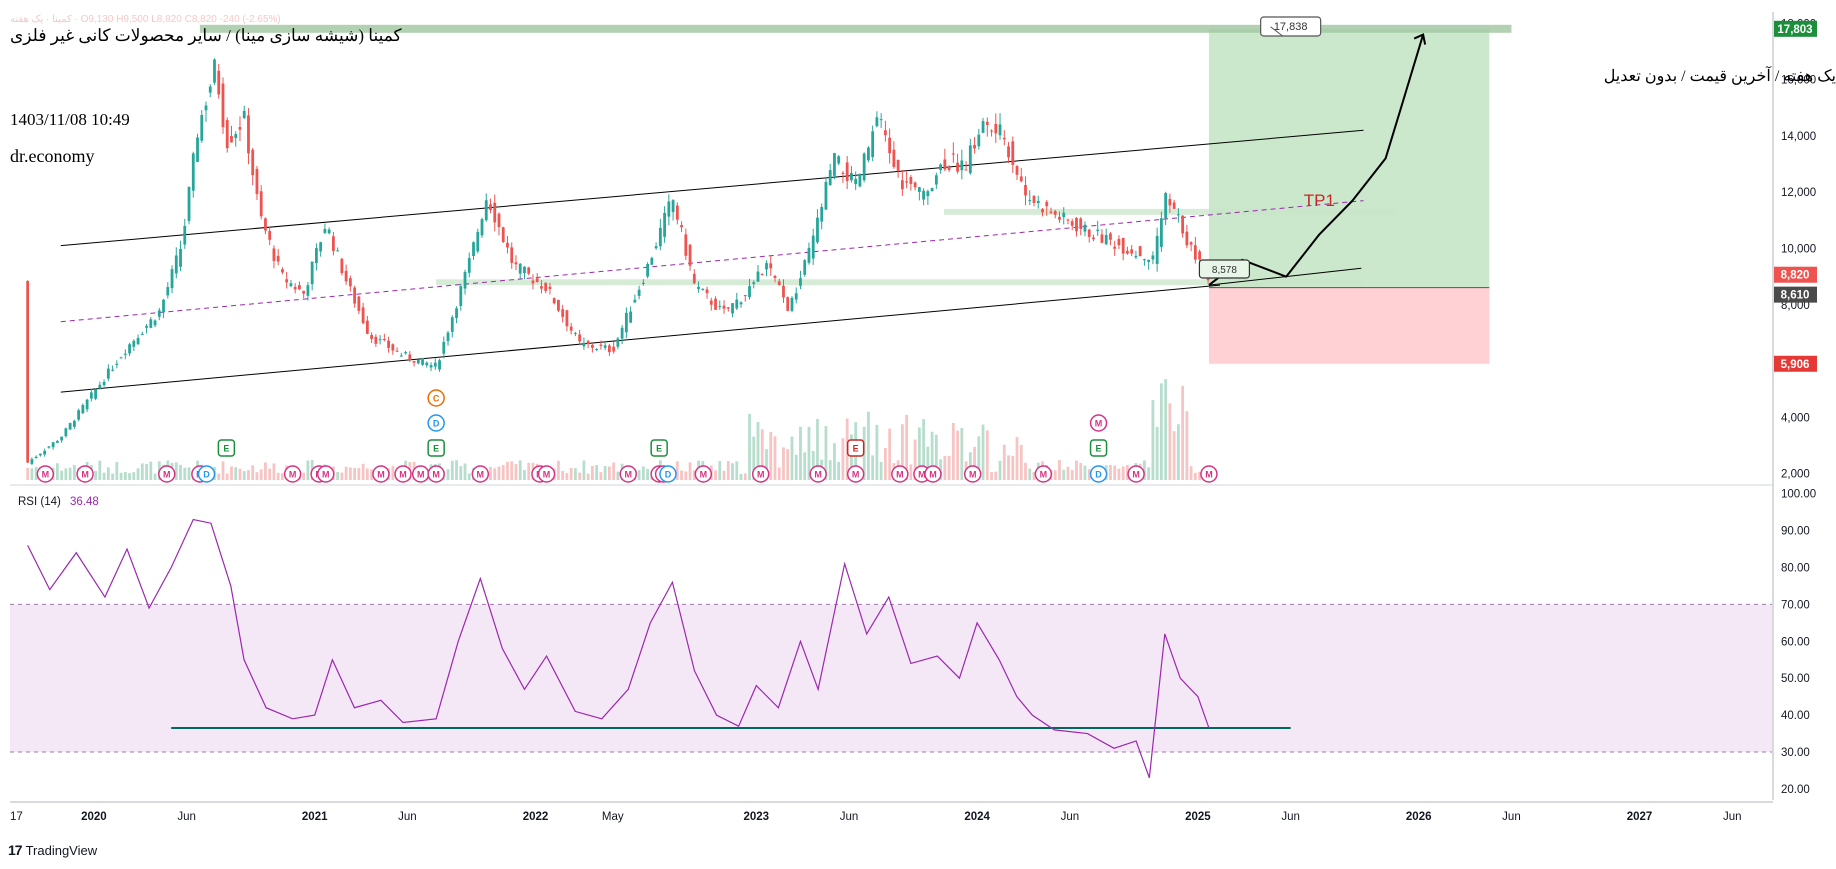  Describe the element at coordinates (15, 850) in the screenshot. I see `tradingview-logo-icon: 17` at that location.